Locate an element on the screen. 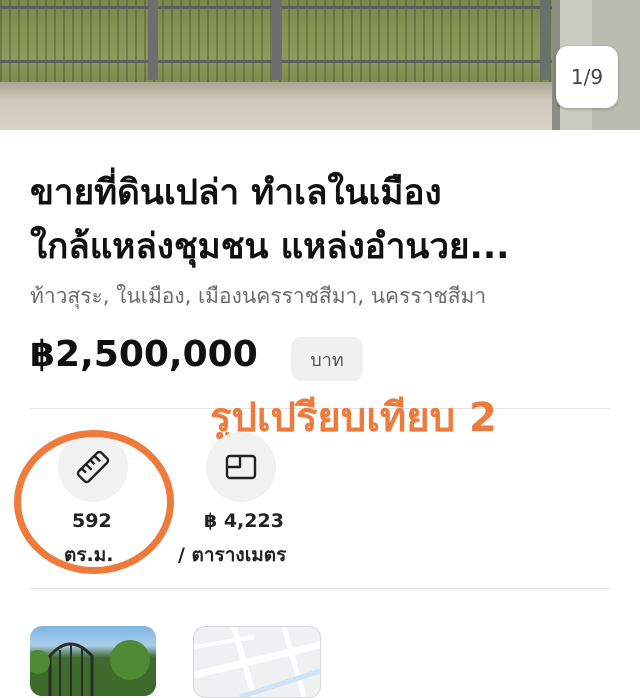 This screenshot has height=698, width=640. photo-pavement is located at coordinates (320, 106).